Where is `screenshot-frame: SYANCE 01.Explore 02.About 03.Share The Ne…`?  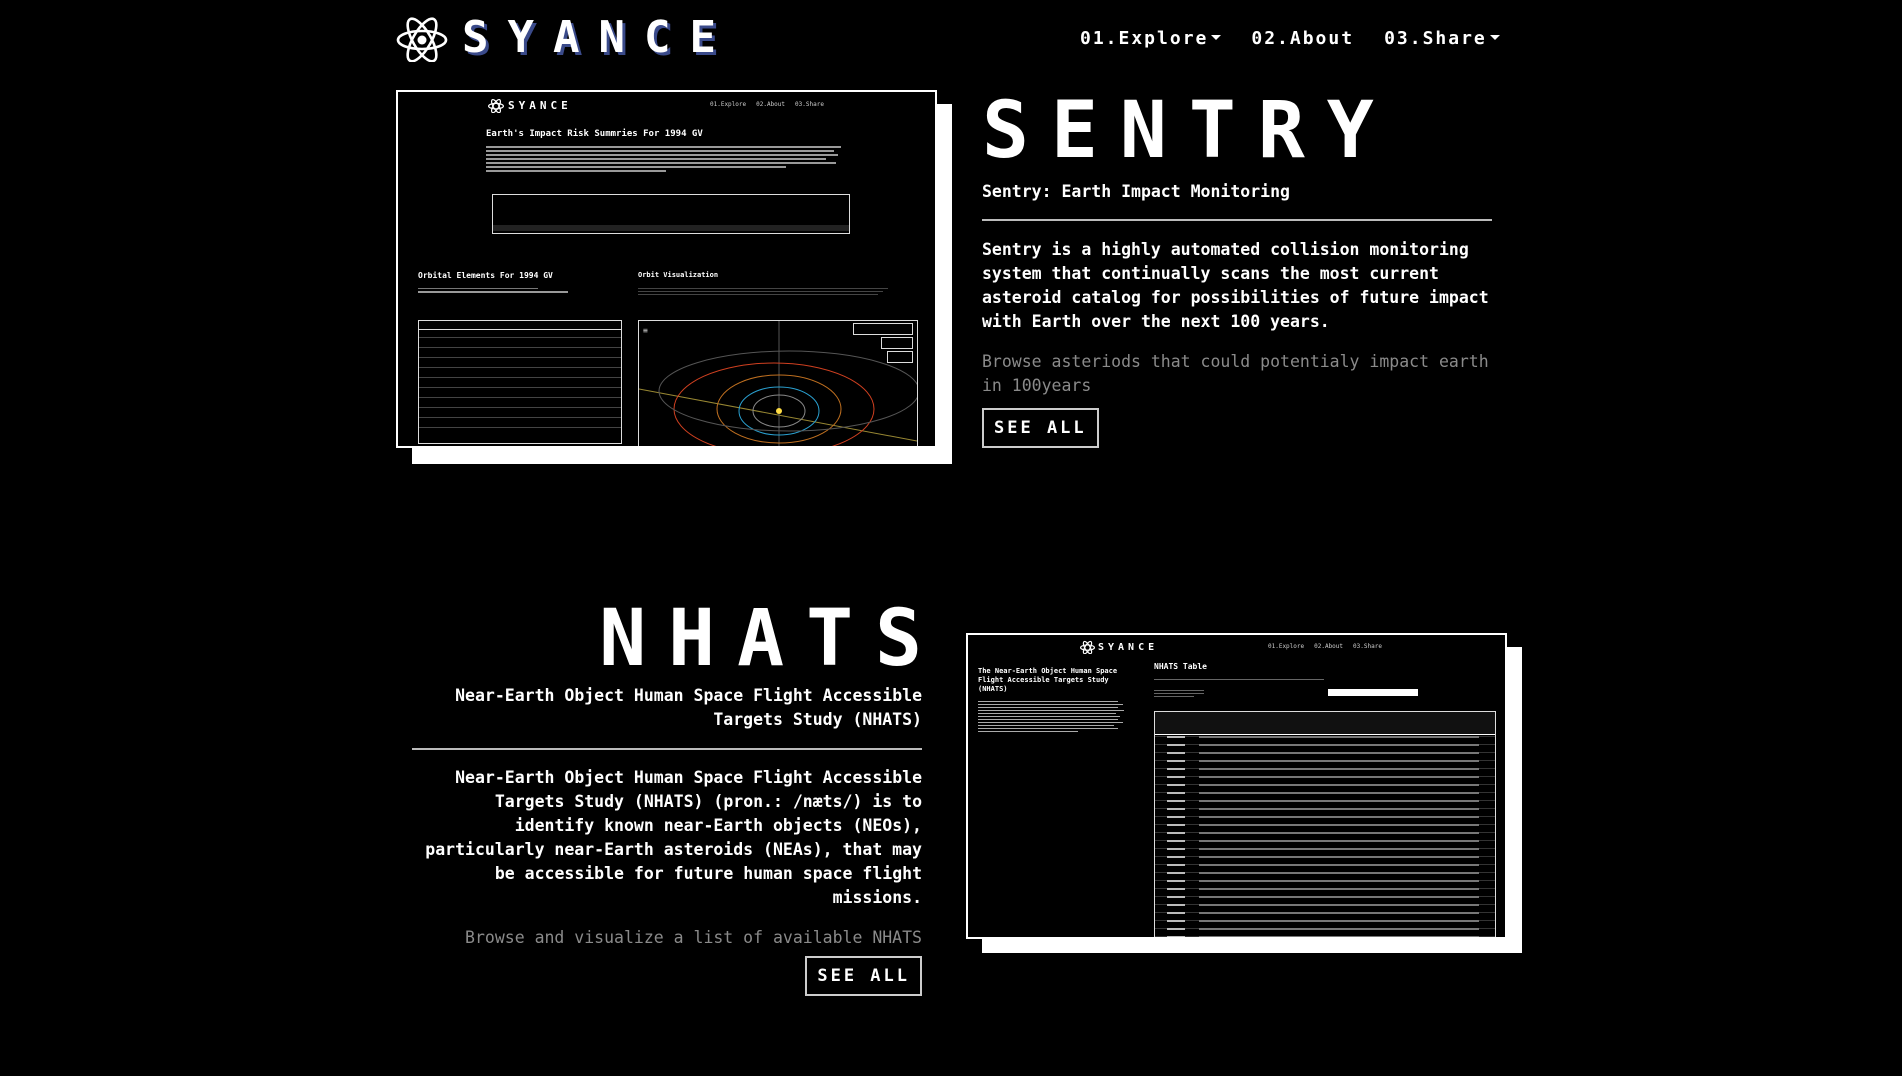 screenshot-frame: SYANCE 01.Explore 02.About 03.Share The Ne… is located at coordinates (1236, 786).